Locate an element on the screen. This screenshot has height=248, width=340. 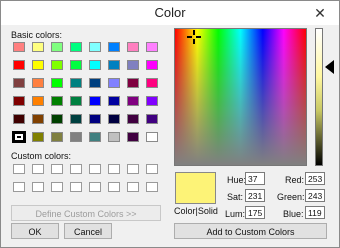
crosshair-icon is located at coordinates (194, 37).